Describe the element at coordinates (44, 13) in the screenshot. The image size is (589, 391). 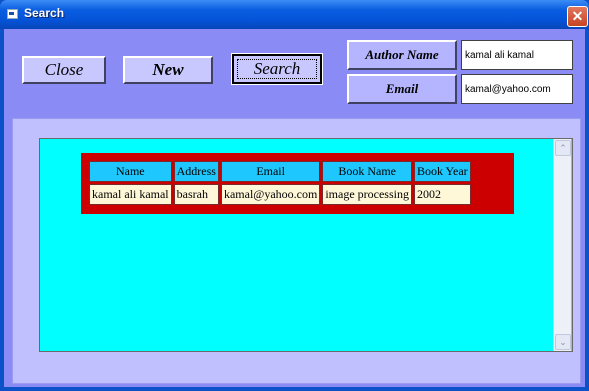
I see `window-title: Search` at that location.